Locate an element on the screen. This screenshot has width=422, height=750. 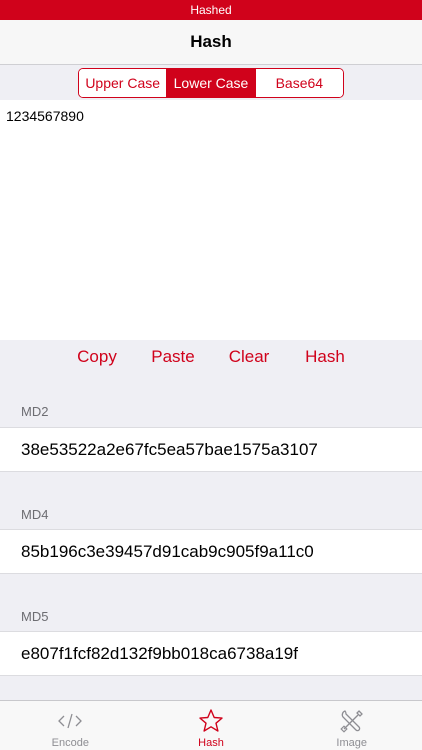
md4-result-row: 85b196c3e39457d91cab9c905f9a11c0 is located at coordinates (211, 551).